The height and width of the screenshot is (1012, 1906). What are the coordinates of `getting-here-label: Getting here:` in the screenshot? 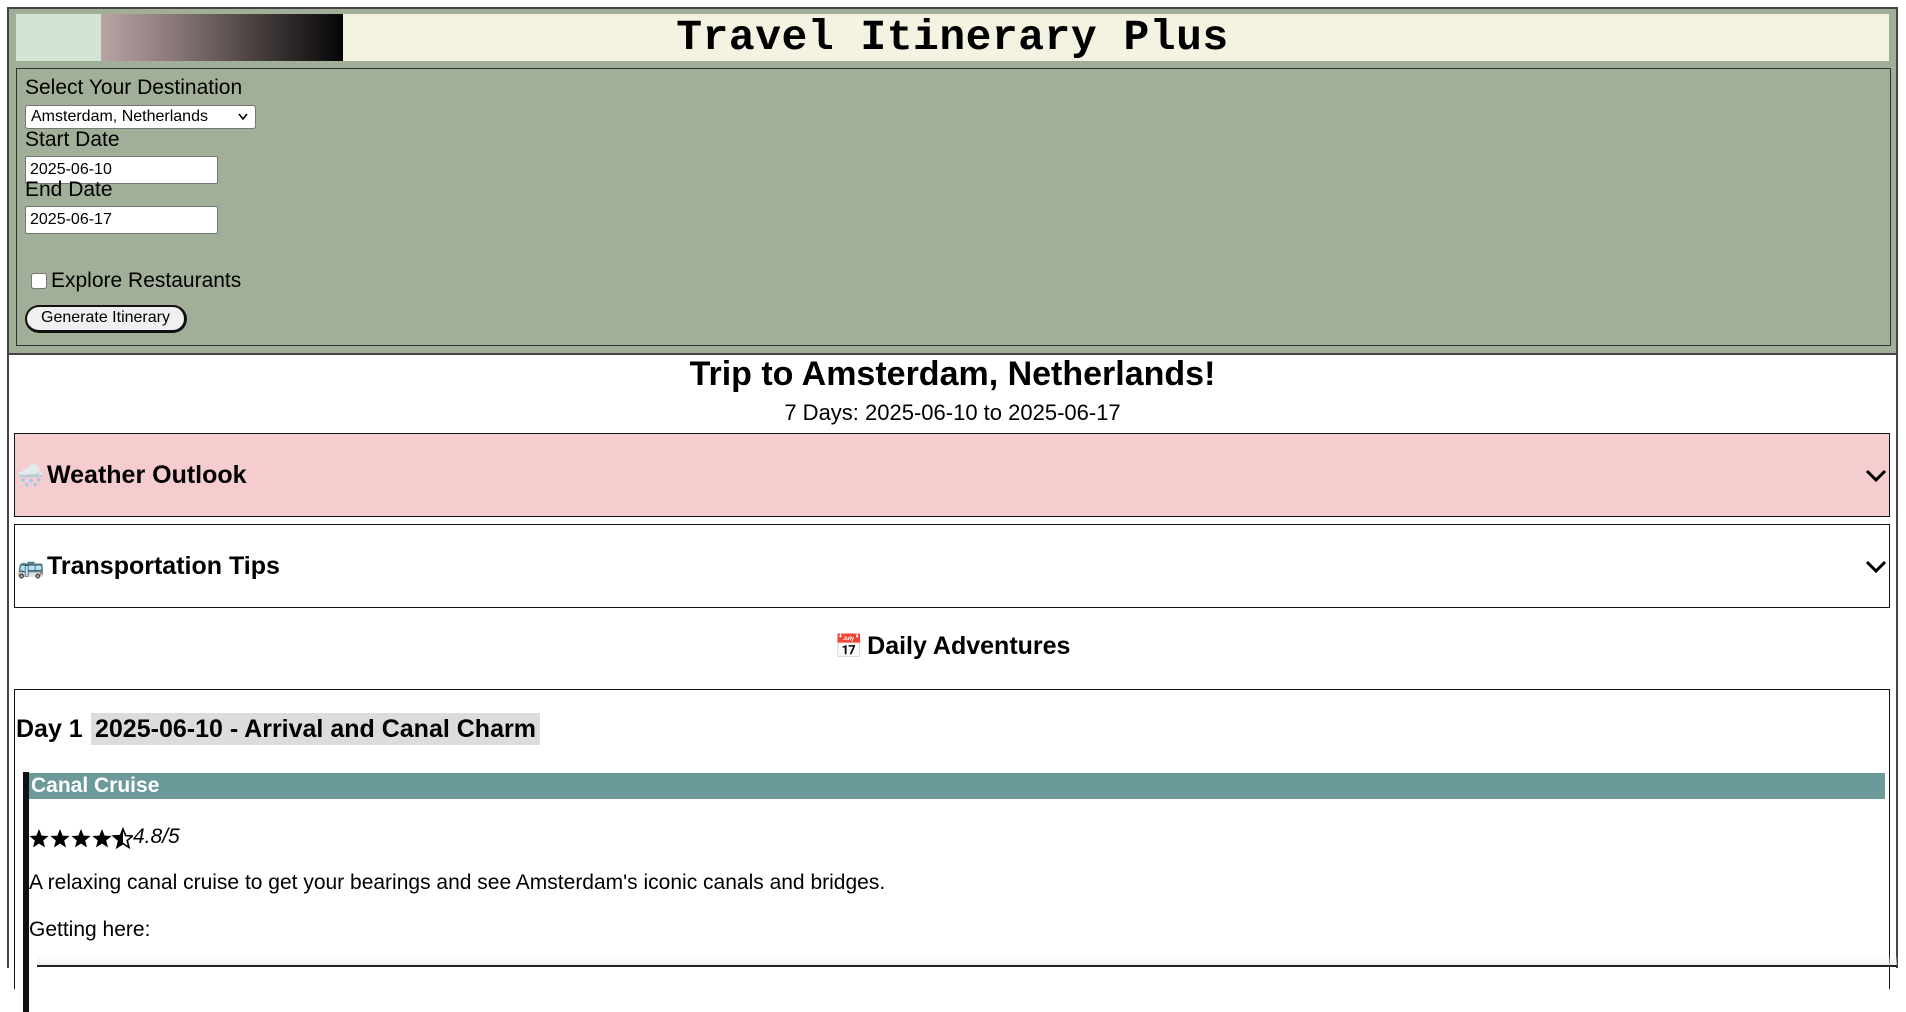 It's located at (90, 929).